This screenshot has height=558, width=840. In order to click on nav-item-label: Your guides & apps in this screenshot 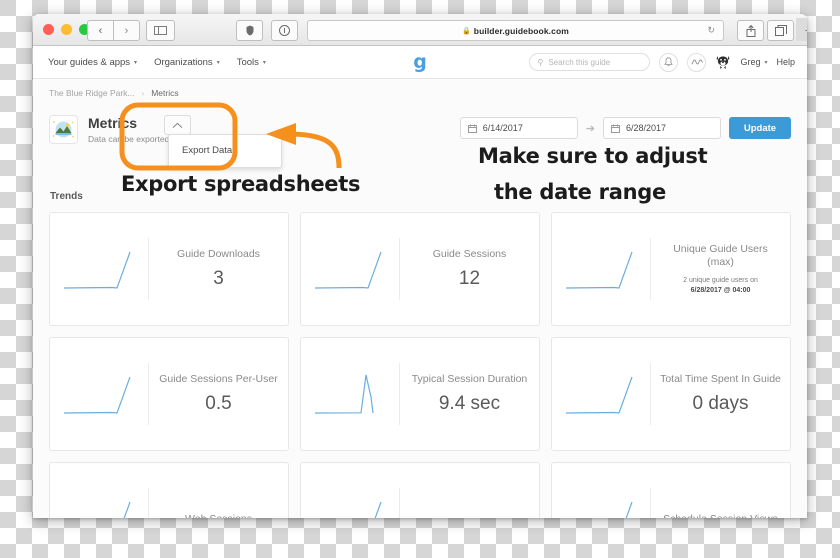, I will do `click(89, 62)`.